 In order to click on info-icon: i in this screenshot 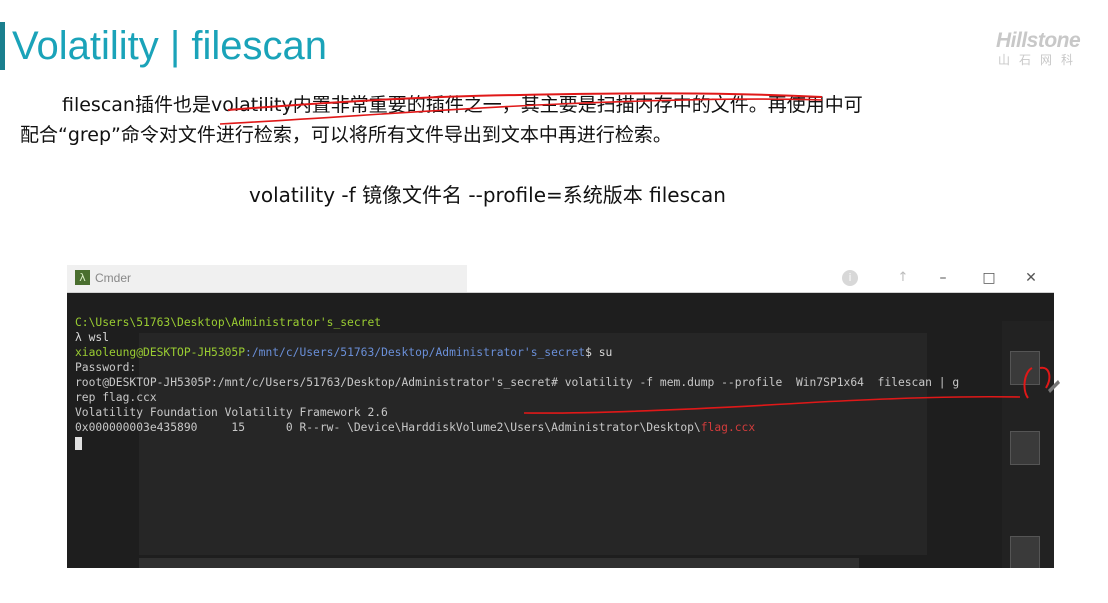, I will do `click(850, 278)`.